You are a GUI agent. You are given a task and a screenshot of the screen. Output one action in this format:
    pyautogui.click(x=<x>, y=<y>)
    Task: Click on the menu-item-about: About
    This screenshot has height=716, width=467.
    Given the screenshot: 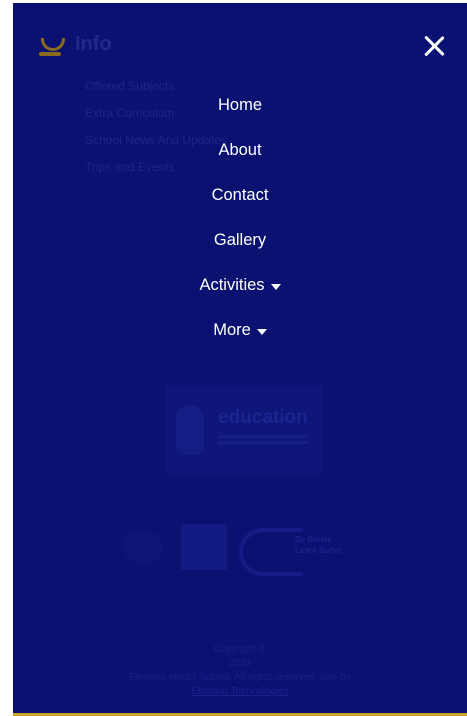 What is the action you would take?
    pyautogui.click(x=240, y=150)
    